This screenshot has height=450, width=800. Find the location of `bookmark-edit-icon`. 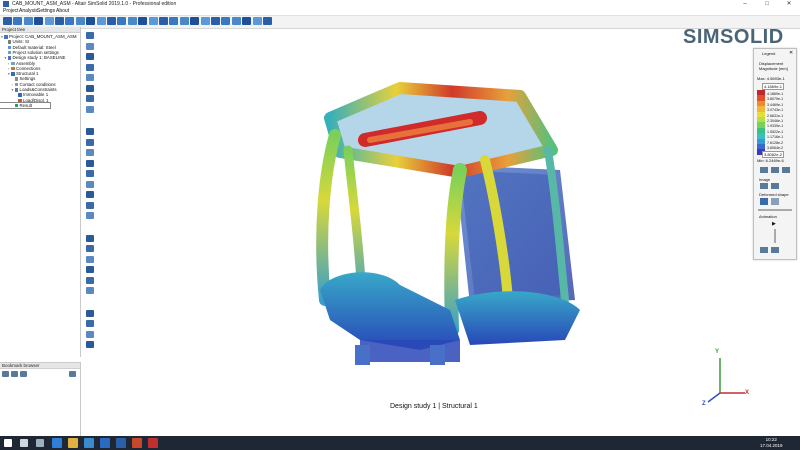

bookmark-edit-icon is located at coordinates (14, 374).